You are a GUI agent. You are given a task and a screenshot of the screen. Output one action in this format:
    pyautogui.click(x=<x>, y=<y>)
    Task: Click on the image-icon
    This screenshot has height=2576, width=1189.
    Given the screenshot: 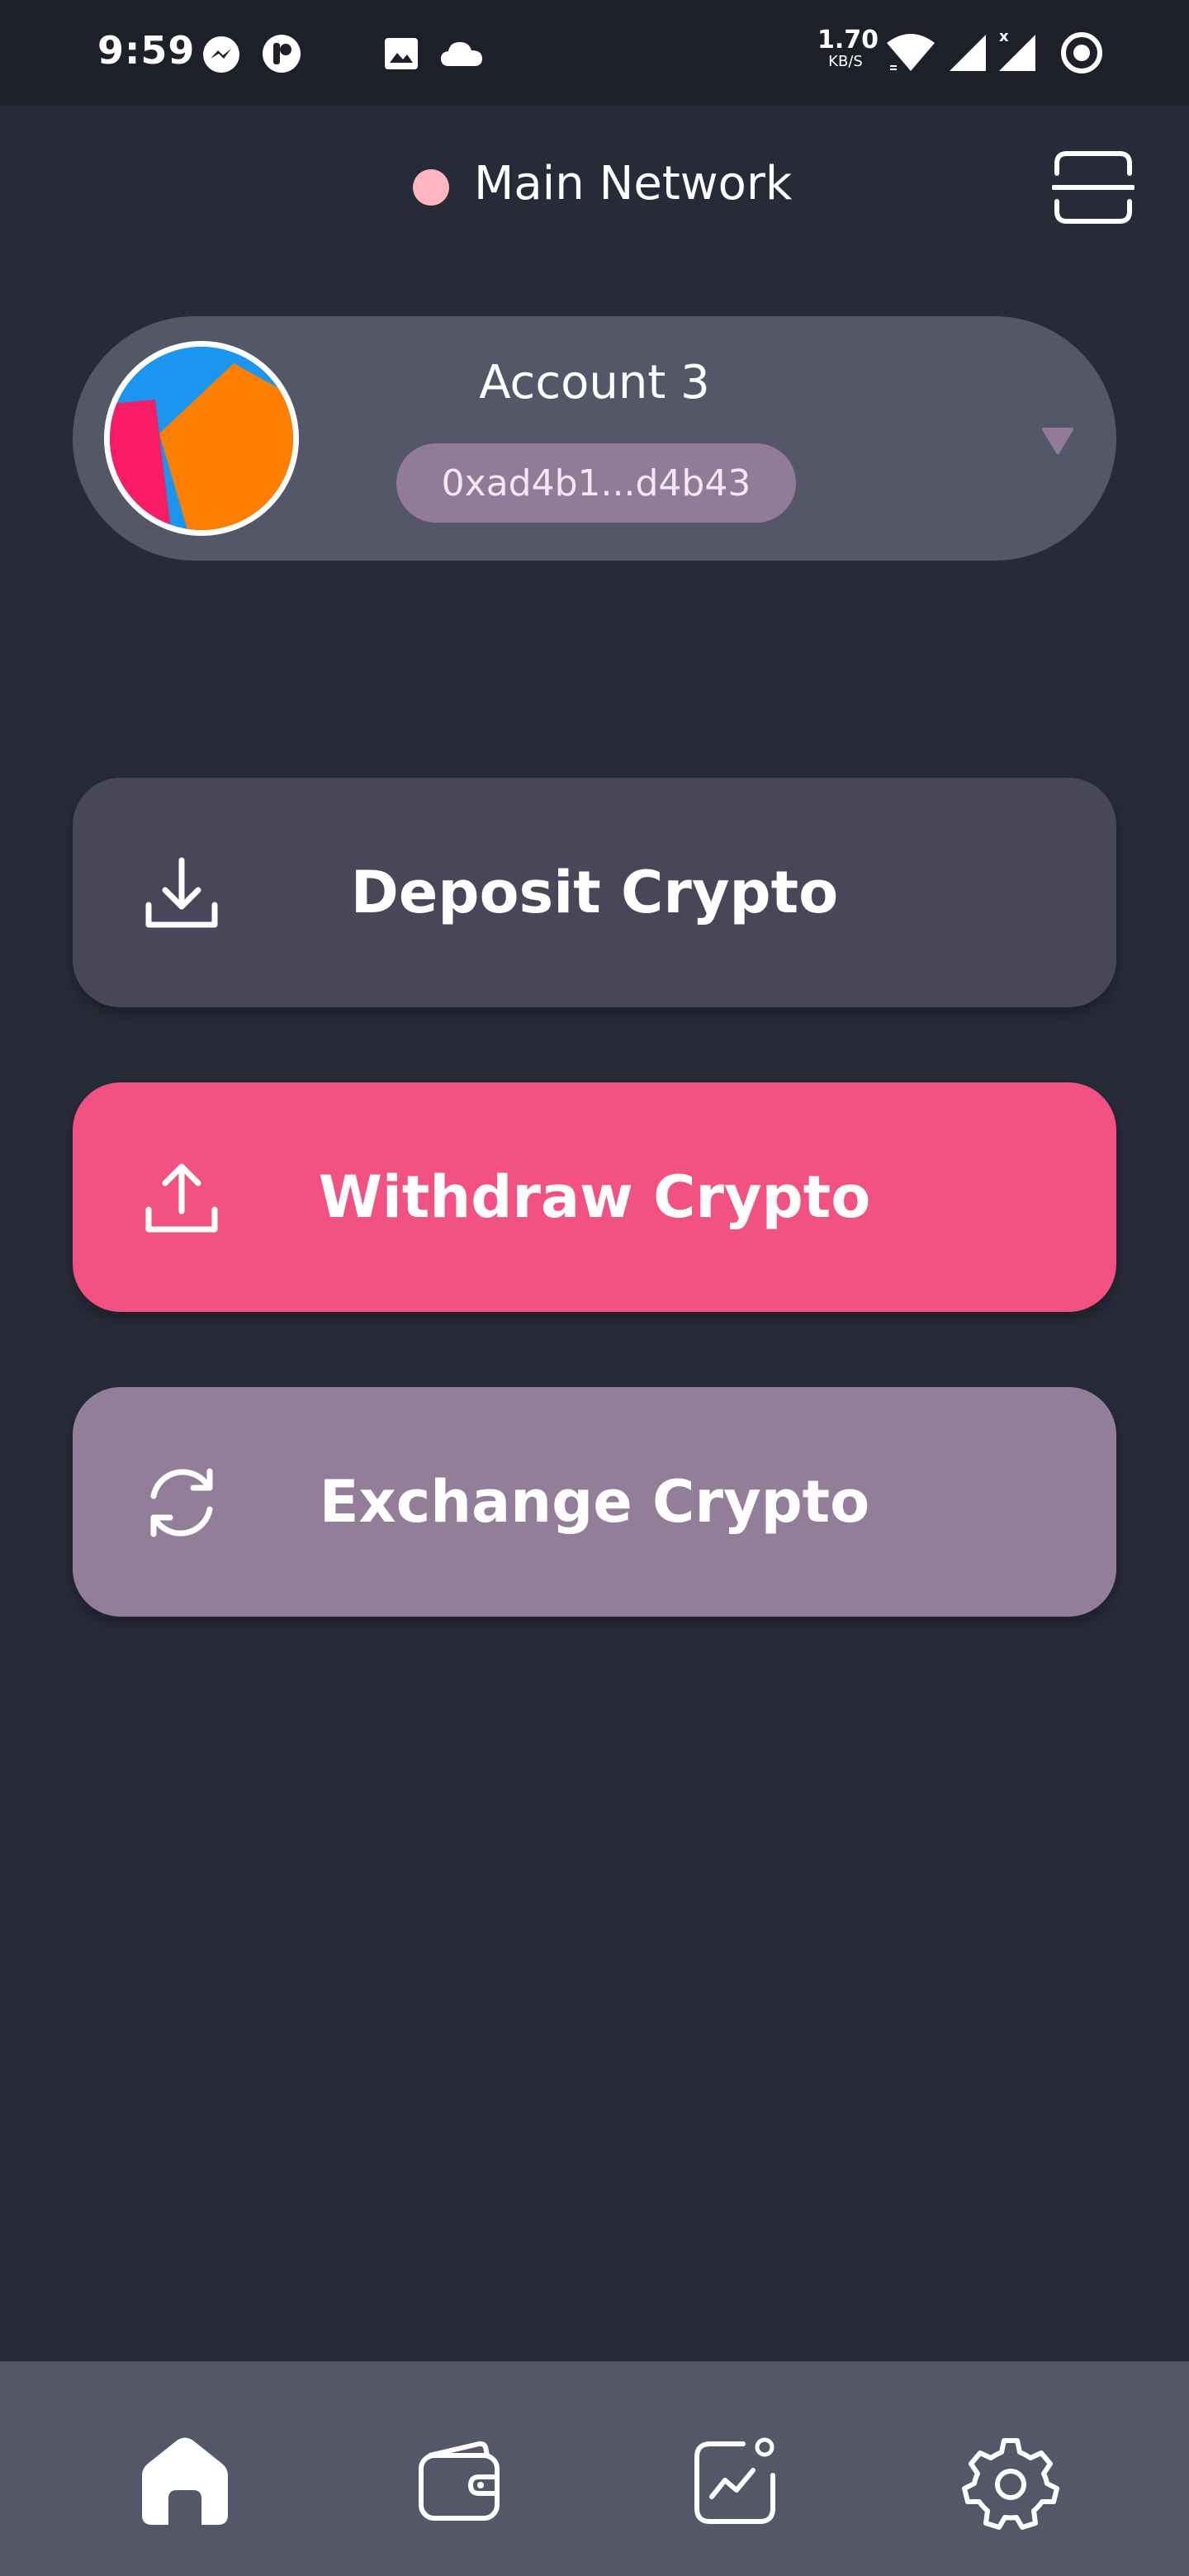 What is the action you would take?
    pyautogui.click(x=401, y=55)
    